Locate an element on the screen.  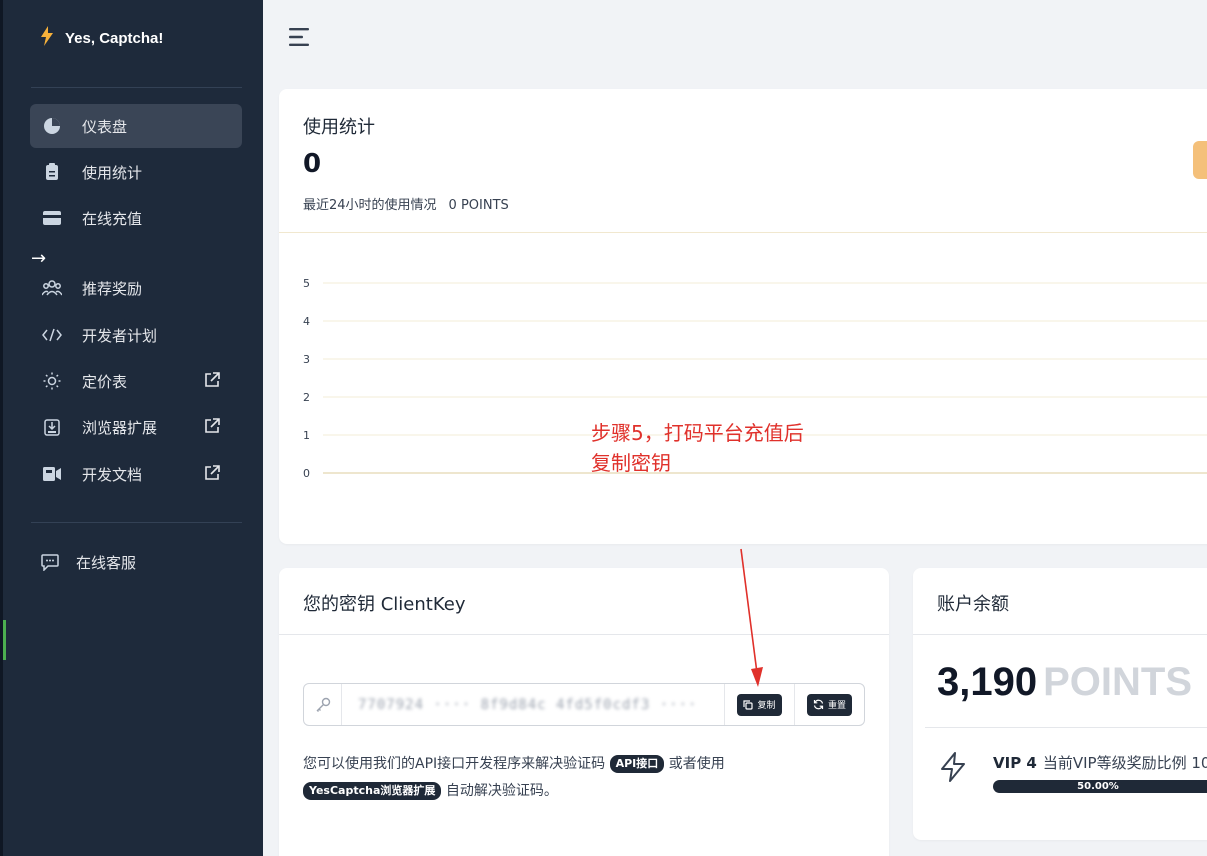
y-tick-label: 4 is located at coordinates (306, 321).